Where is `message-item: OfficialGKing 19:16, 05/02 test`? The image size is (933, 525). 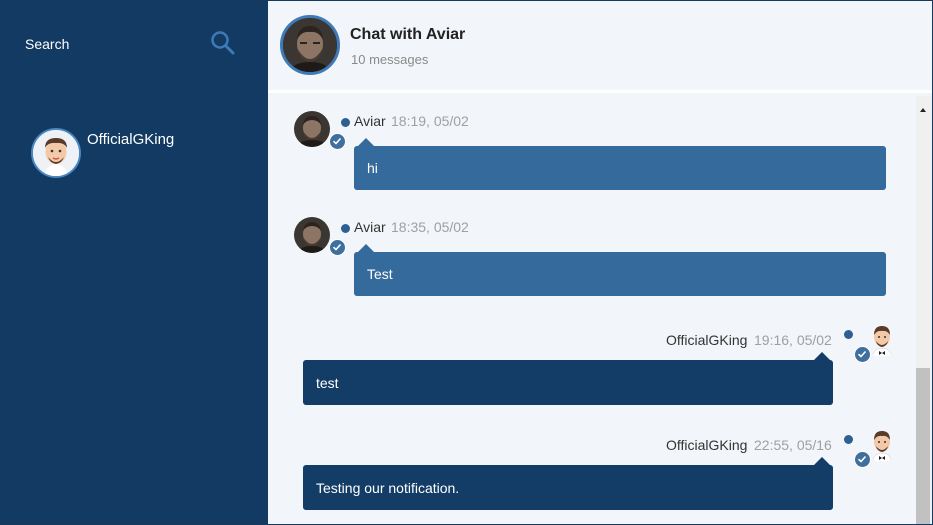
message-item: OfficialGKing 19:16, 05/02 test is located at coordinates (592, 368).